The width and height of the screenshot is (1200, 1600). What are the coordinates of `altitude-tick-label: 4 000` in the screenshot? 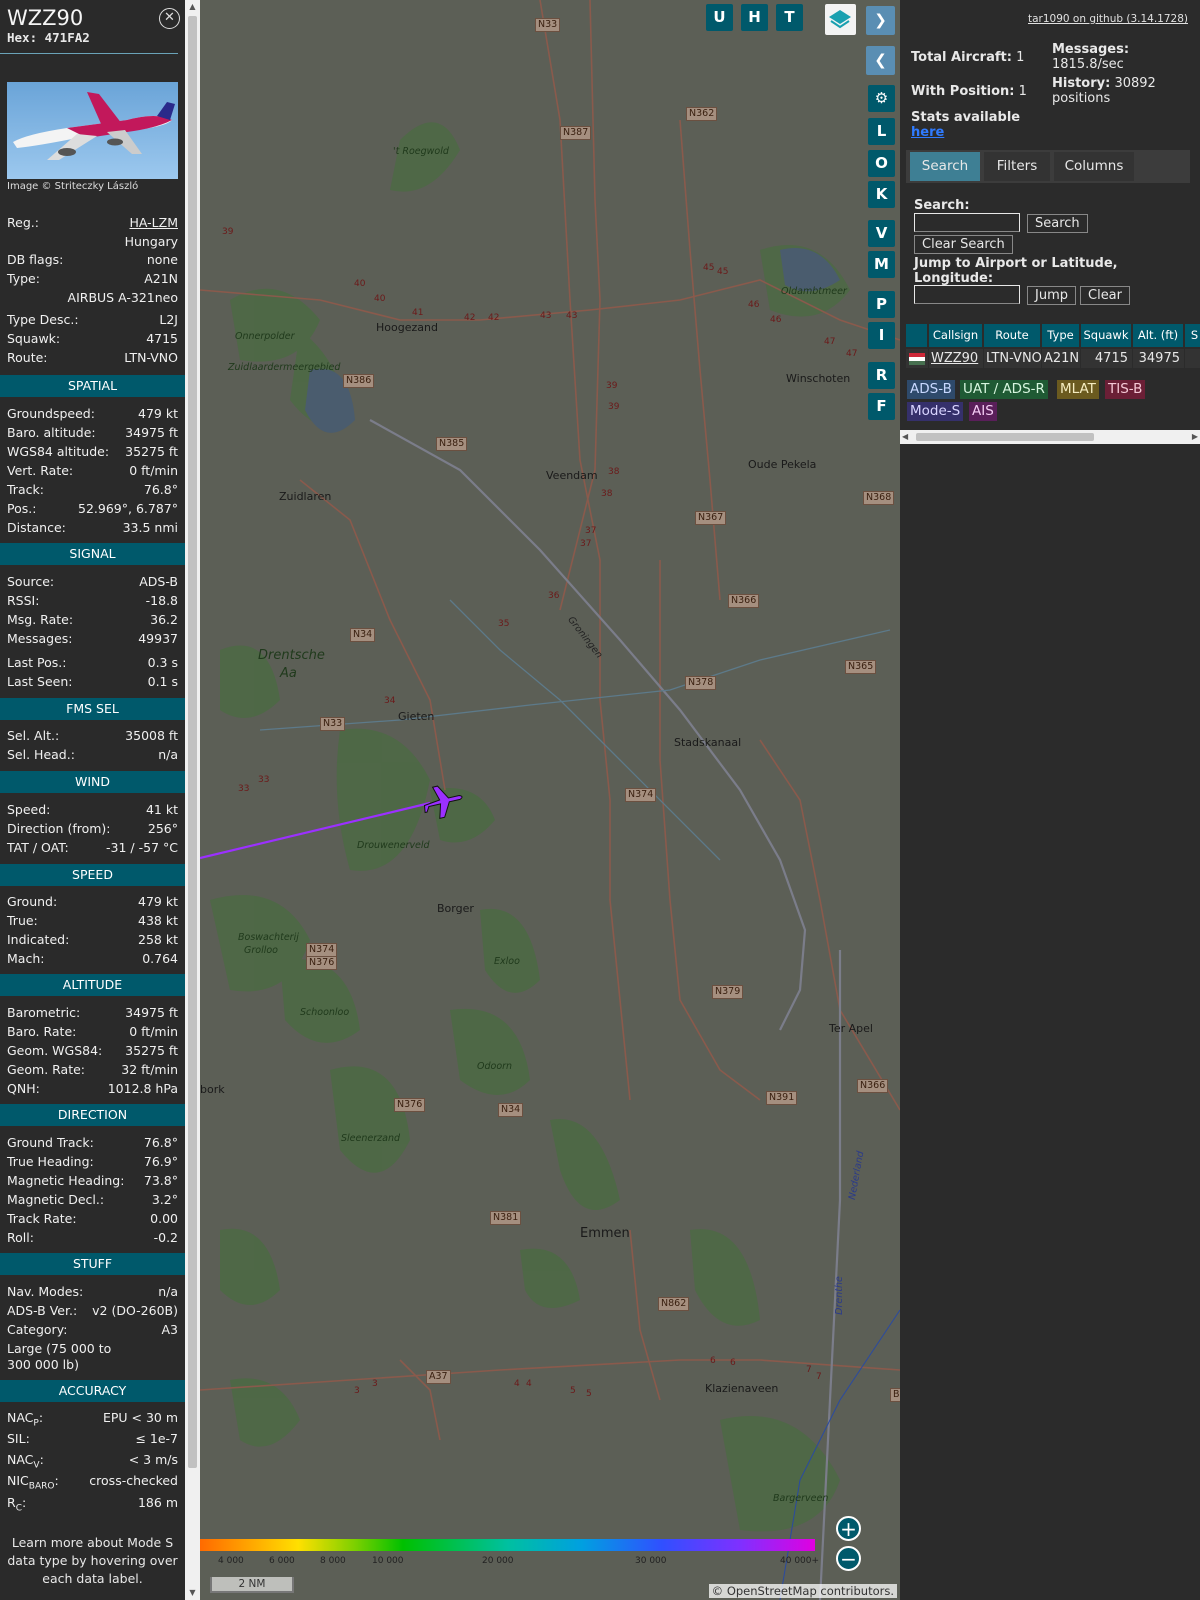 It's located at (231, 1561).